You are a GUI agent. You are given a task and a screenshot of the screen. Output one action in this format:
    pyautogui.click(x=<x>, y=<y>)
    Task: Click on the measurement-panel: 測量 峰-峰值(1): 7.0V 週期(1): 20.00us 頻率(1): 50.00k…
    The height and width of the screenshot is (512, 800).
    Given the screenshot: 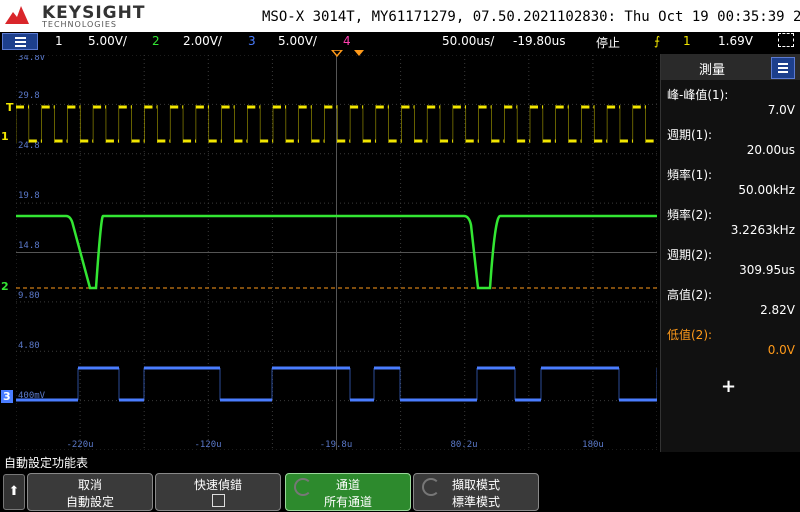 What is the action you would take?
    pyautogui.click(x=730, y=253)
    